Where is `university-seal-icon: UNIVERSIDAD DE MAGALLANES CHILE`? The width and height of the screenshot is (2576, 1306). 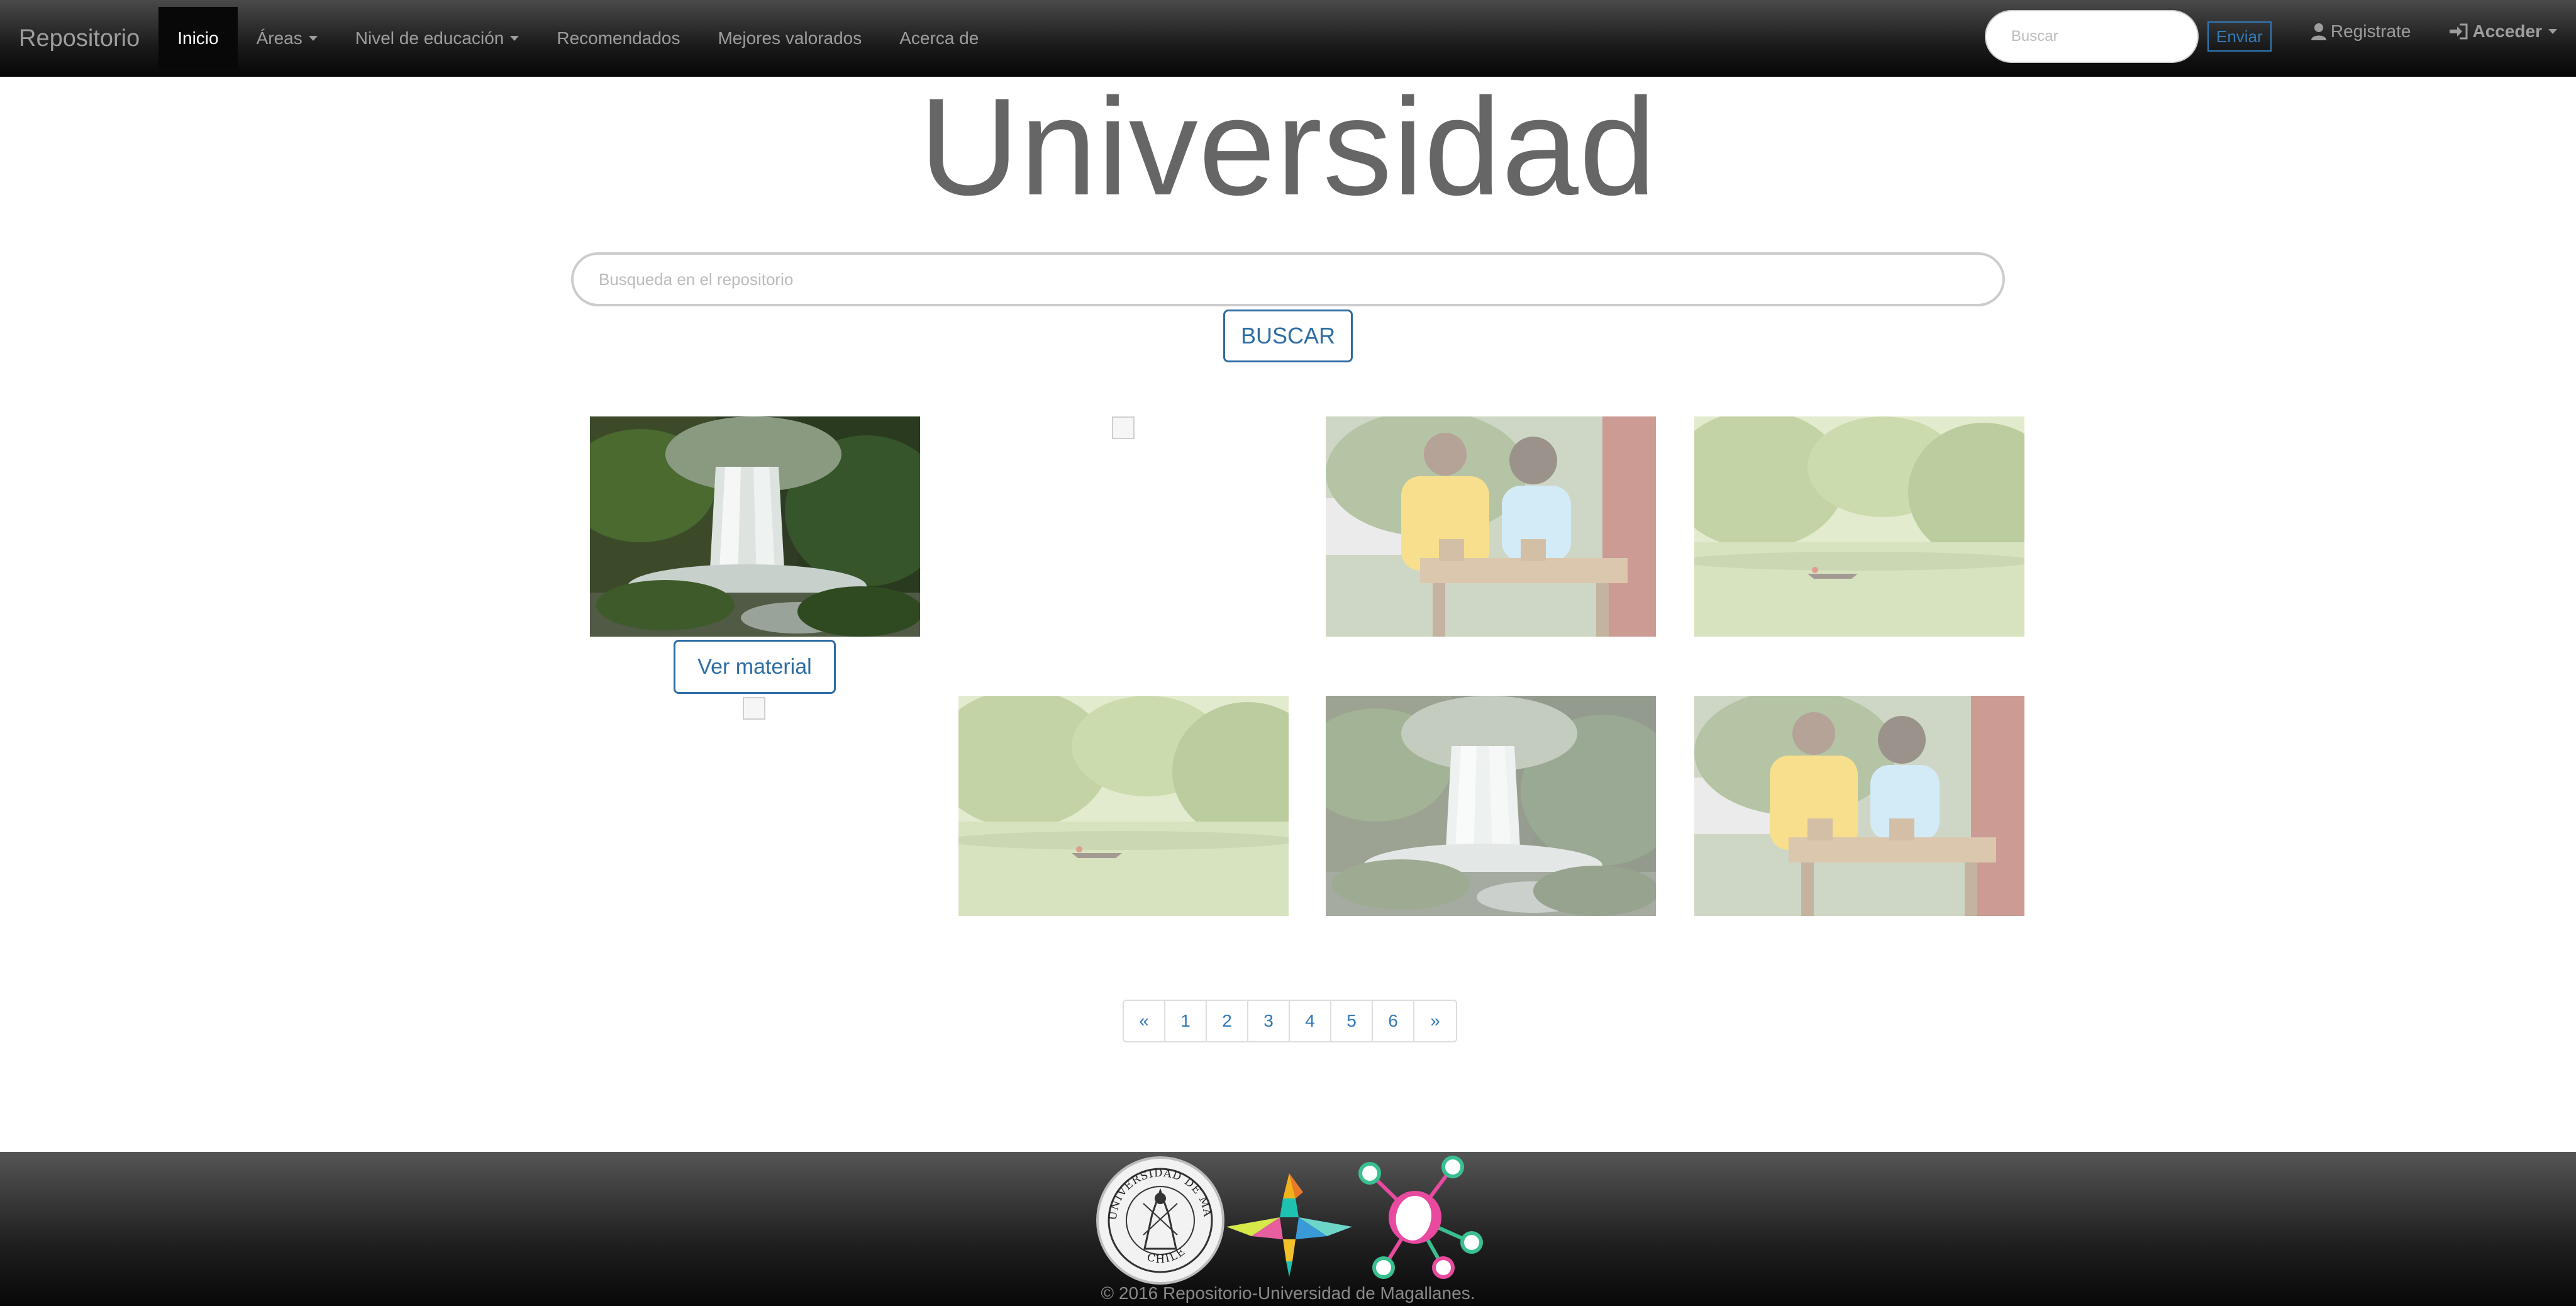
university-seal-icon: UNIVERSIDAD DE MAGALLANES CHILE is located at coordinates (1159, 1219).